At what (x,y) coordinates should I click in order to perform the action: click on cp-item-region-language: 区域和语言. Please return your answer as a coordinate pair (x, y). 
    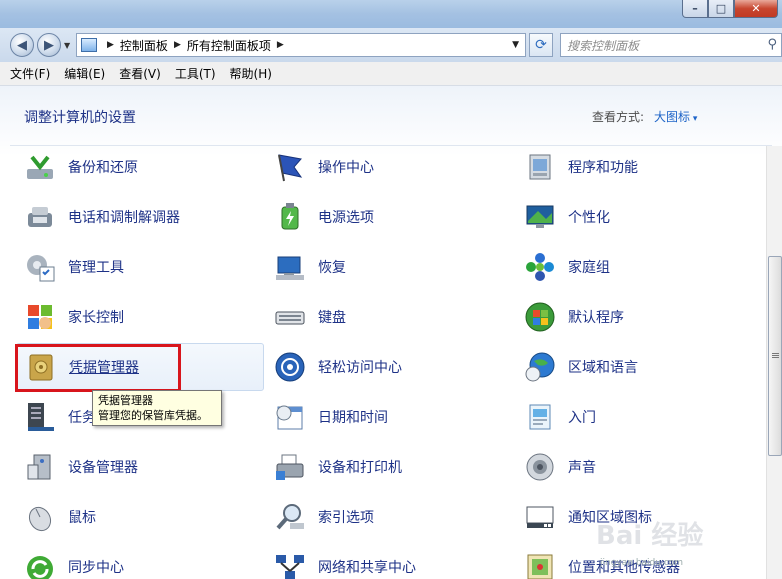
    Looking at the image, I should click on (581, 367).